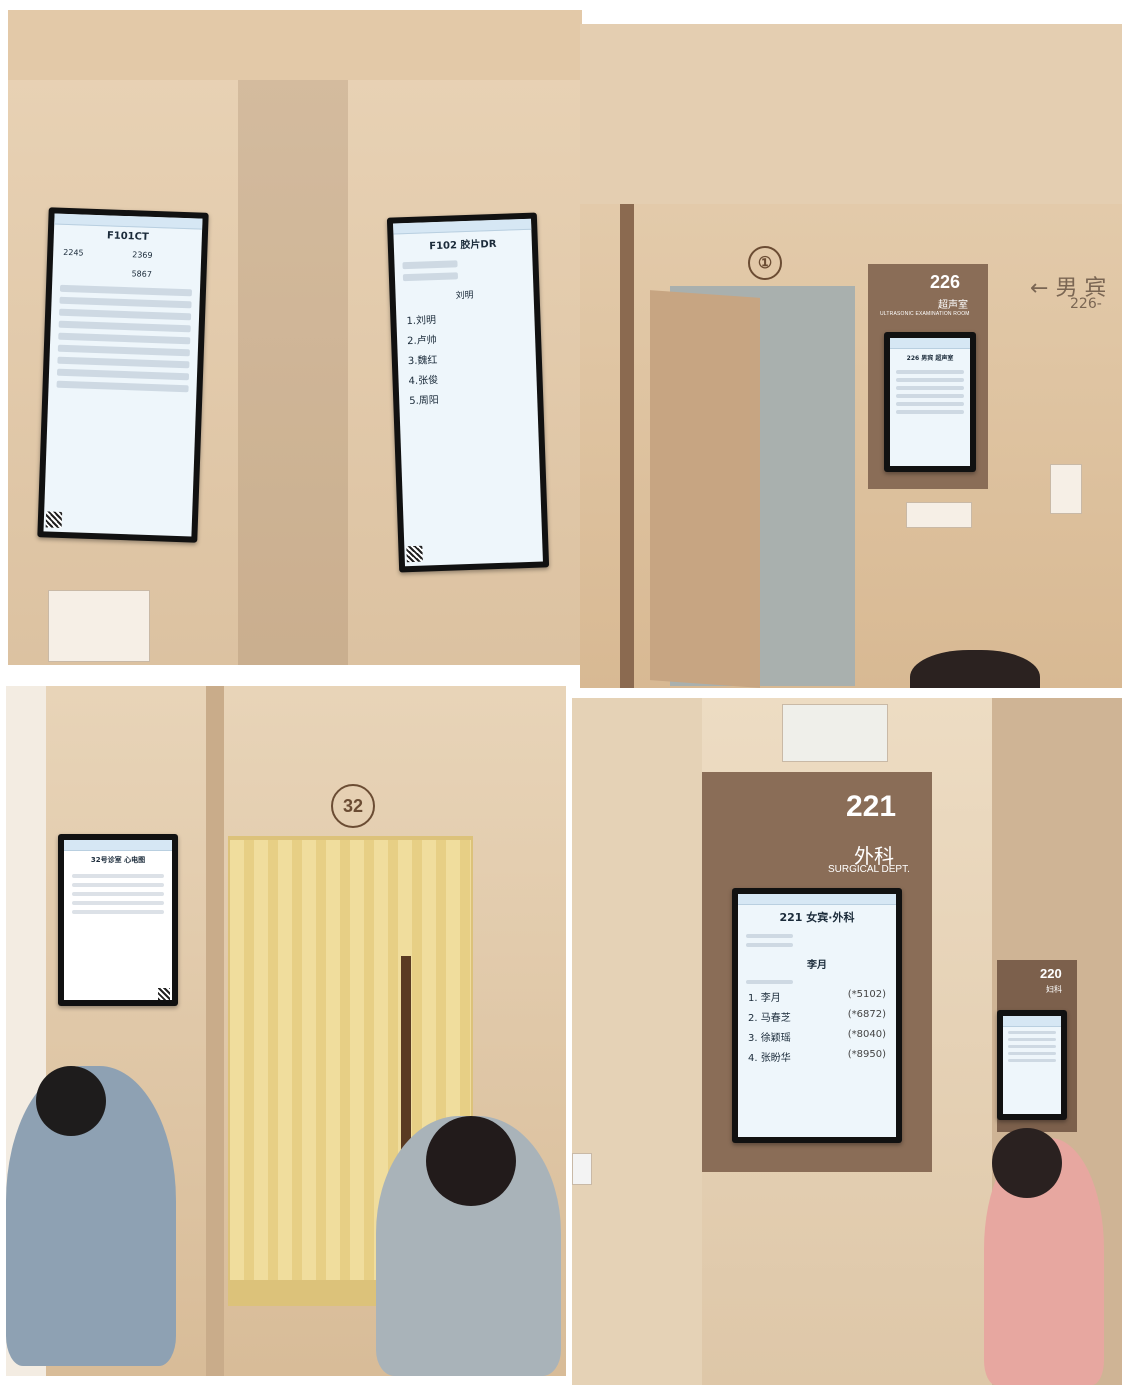 This screenshot has width=1122, height=1385. I want to click on queue-item-label: 3.魏红, so click(422, 361).